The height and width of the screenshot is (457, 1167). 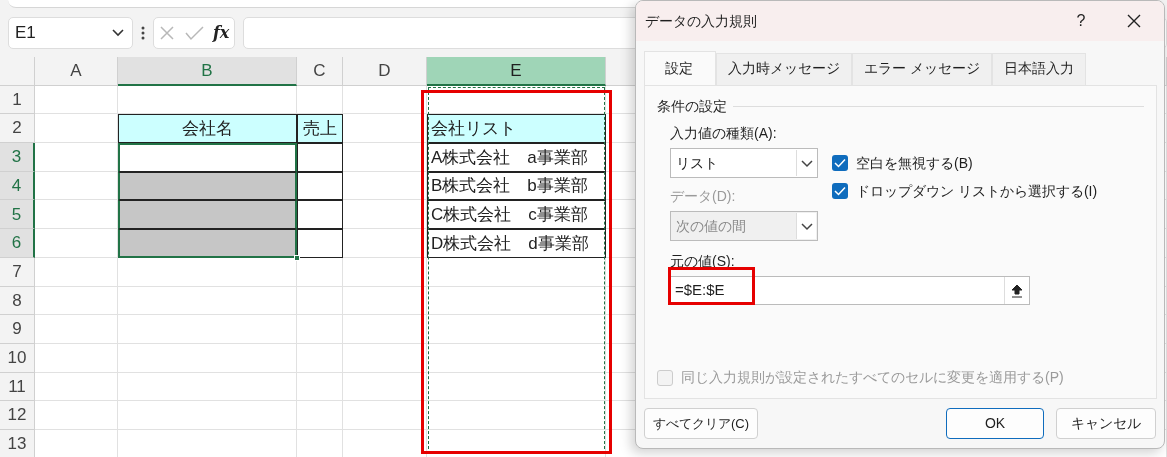 I want to click on table-cell: 会社名, so click(x=207, y=129).